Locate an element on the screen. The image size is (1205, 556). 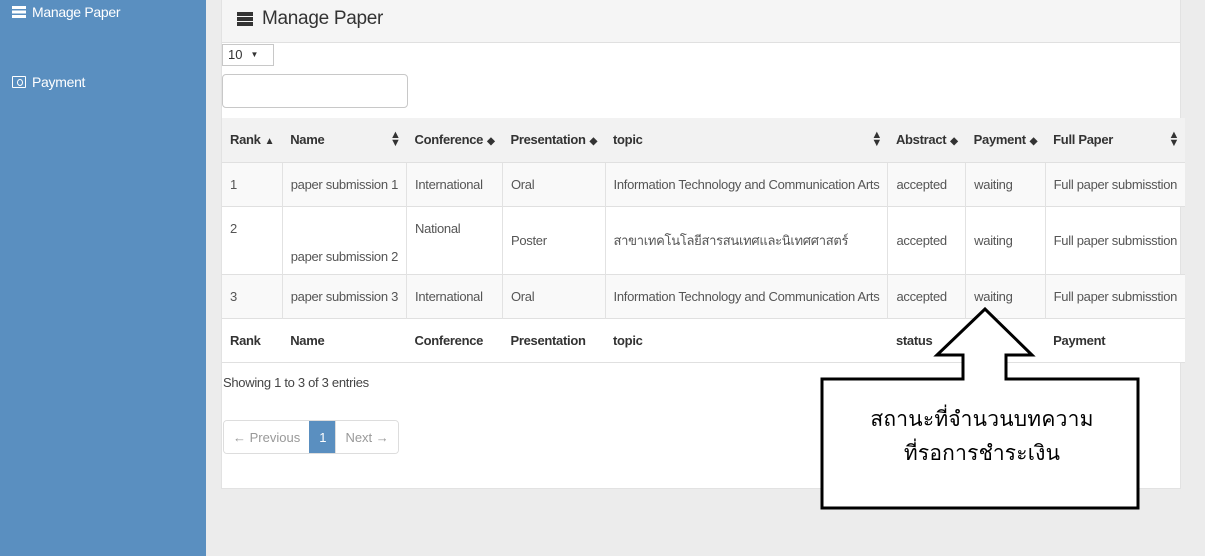
cell-rank: 3 is located at coordinates (252, 295).